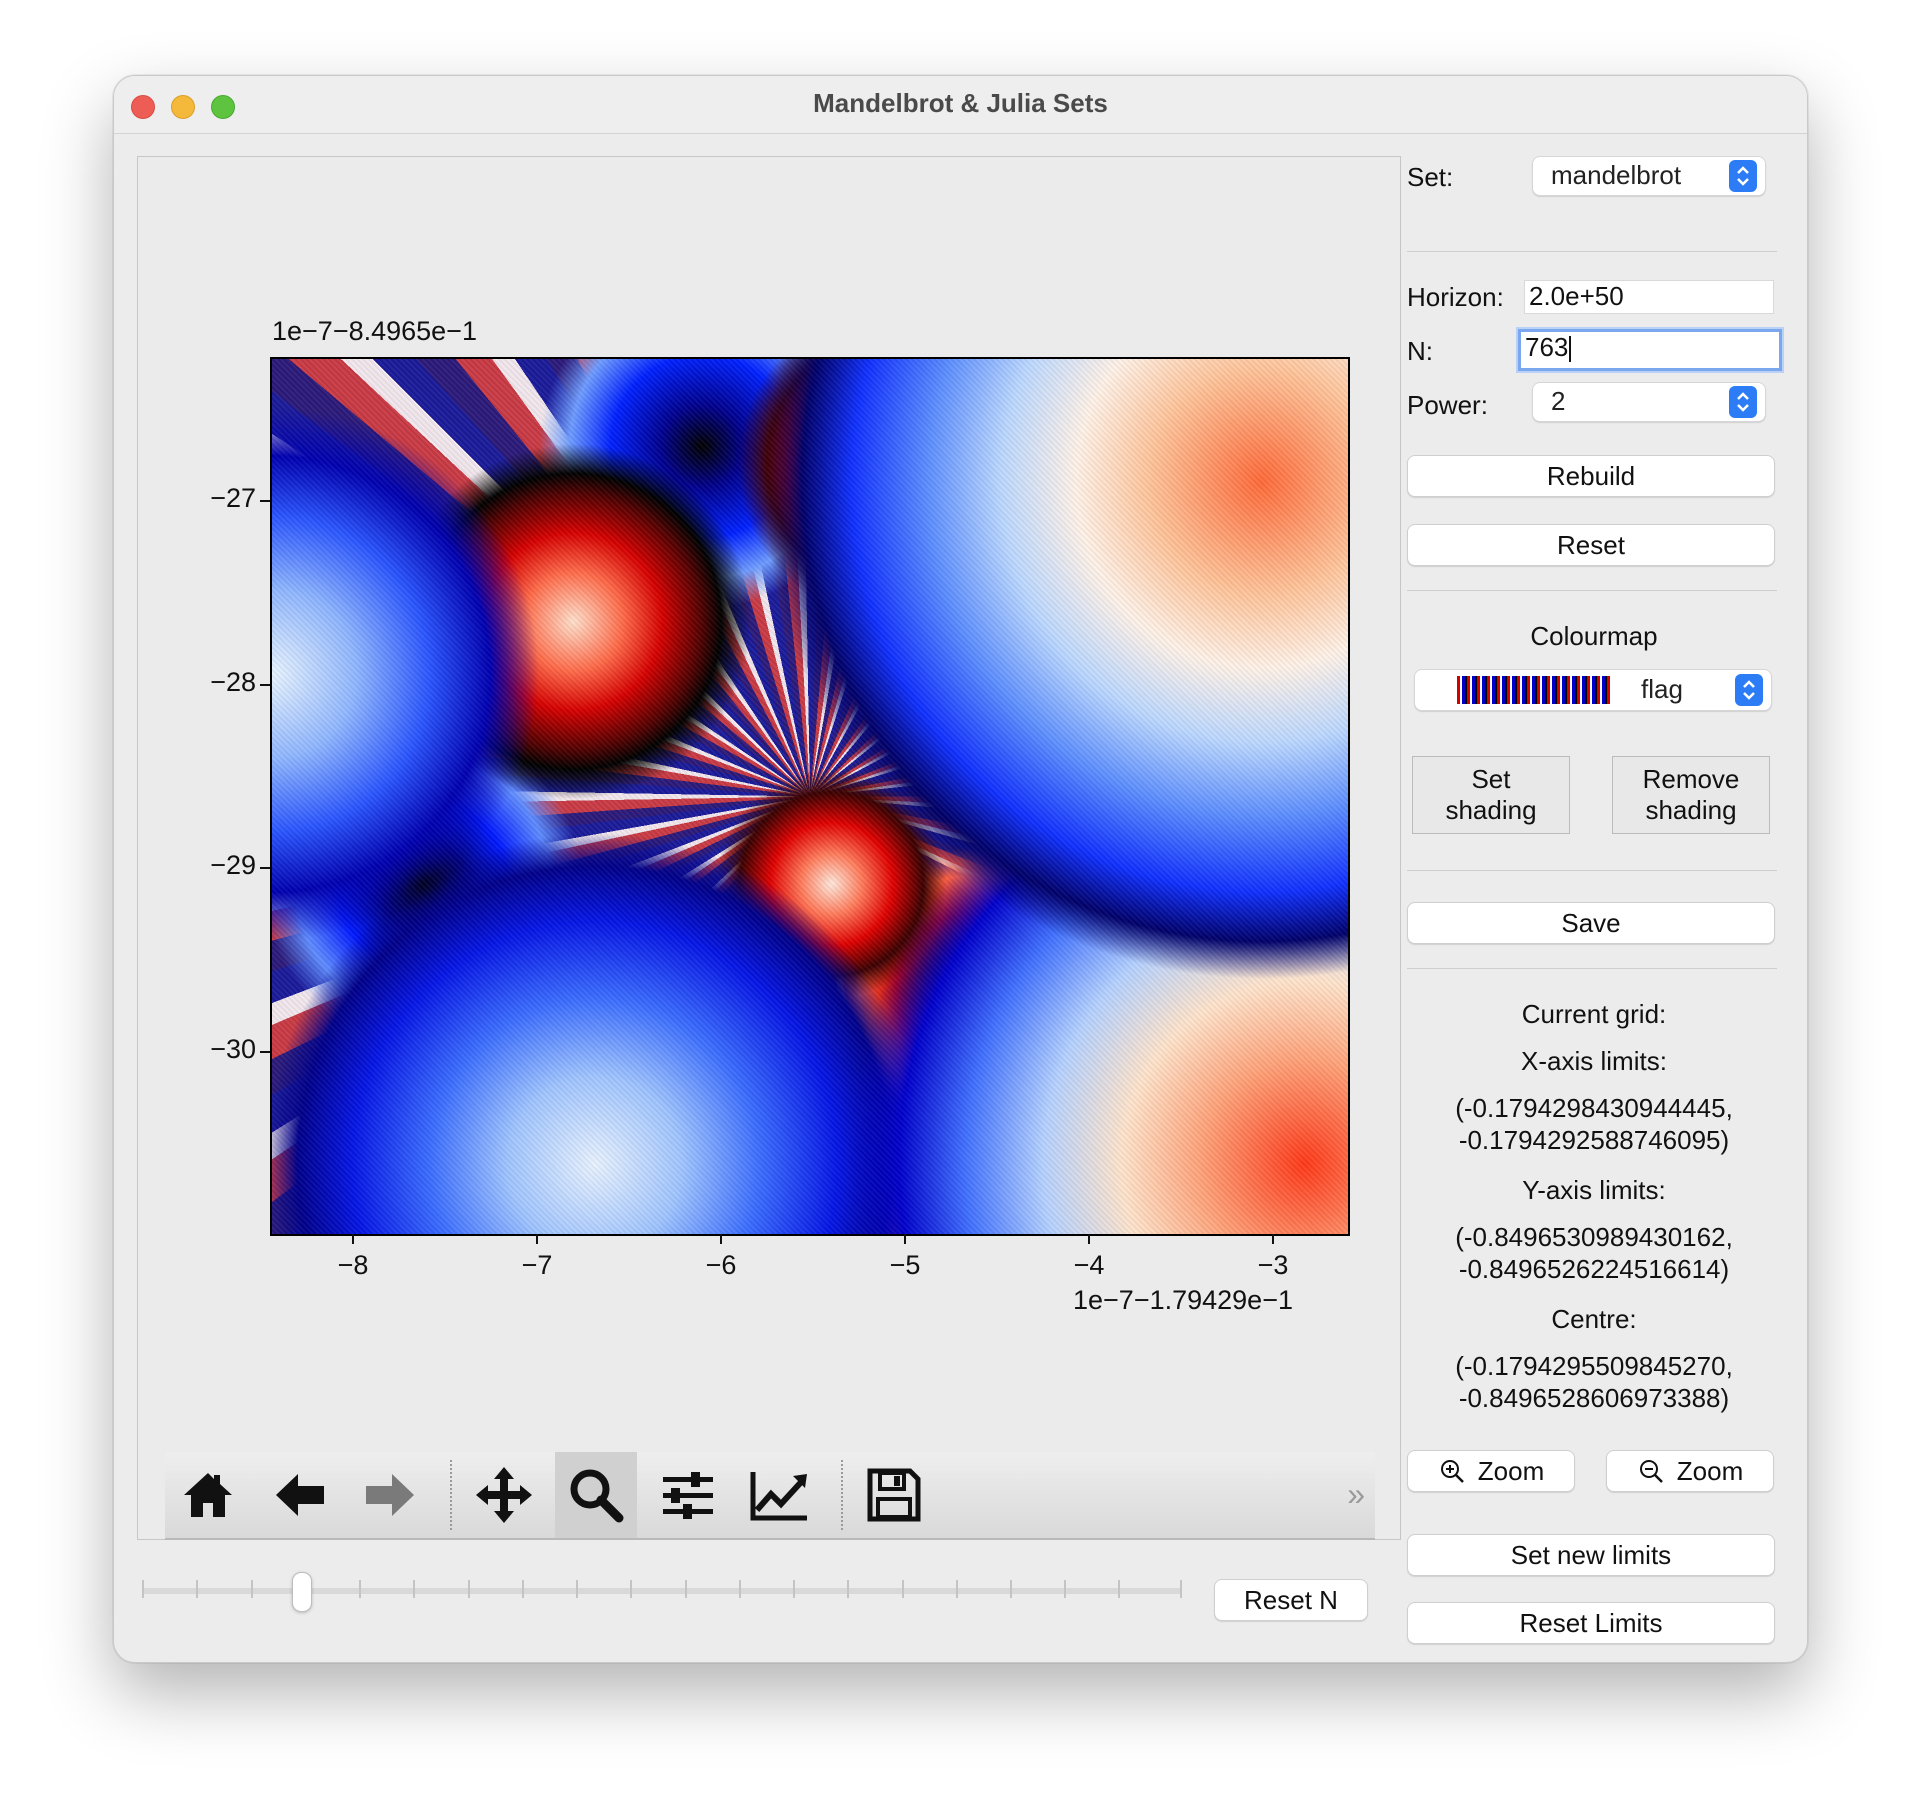  I want to click on line-chart-icon, so click(778, 1496).